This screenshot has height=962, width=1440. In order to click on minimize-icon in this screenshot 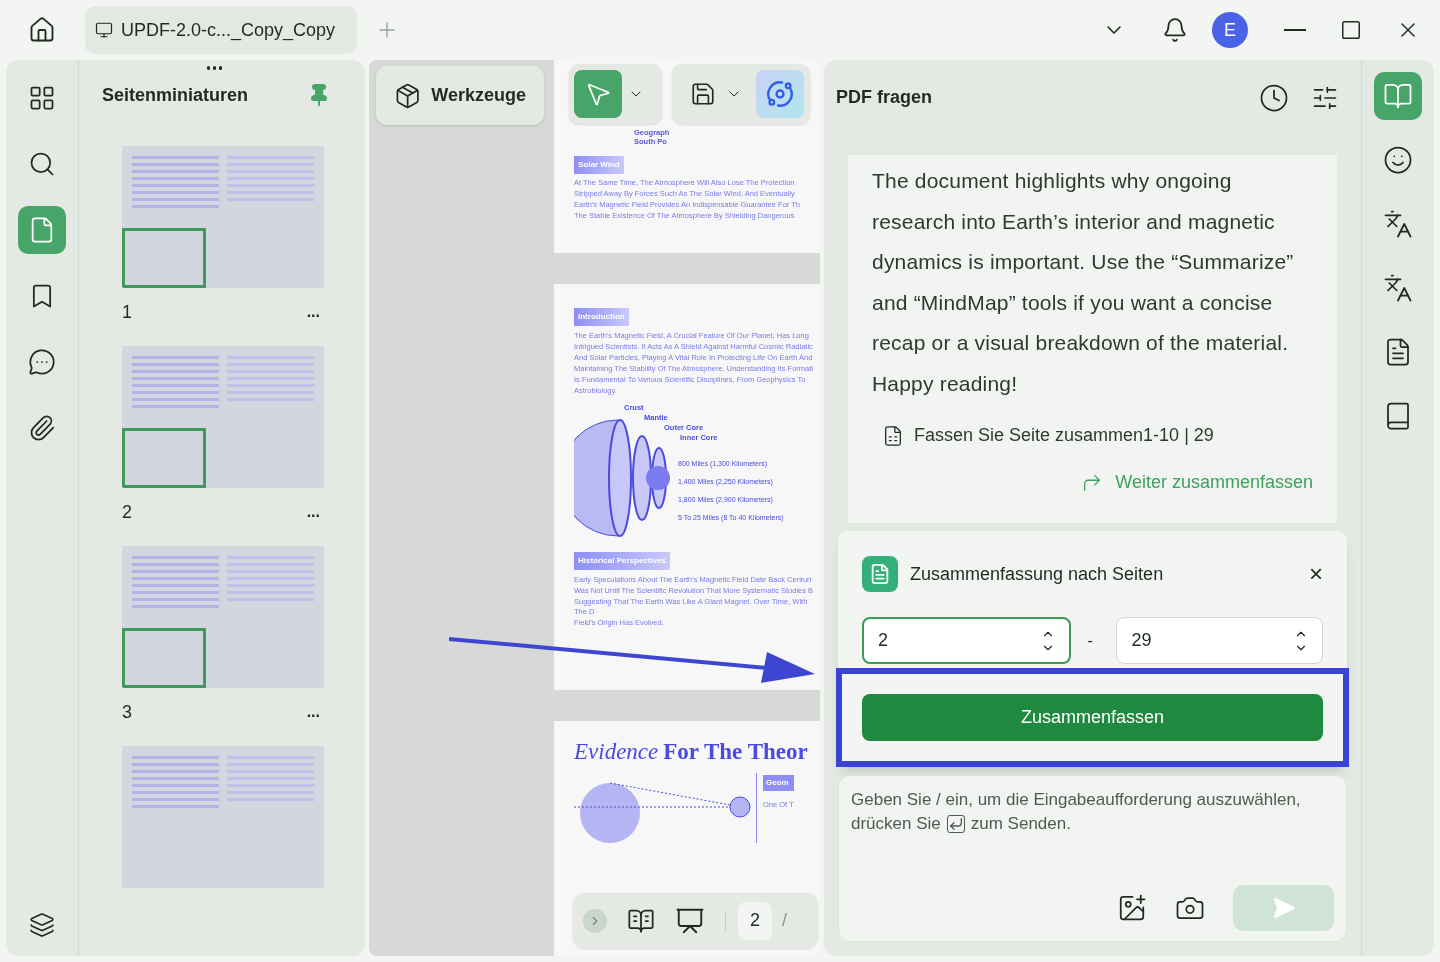, I will do `click(1295, 30)`.